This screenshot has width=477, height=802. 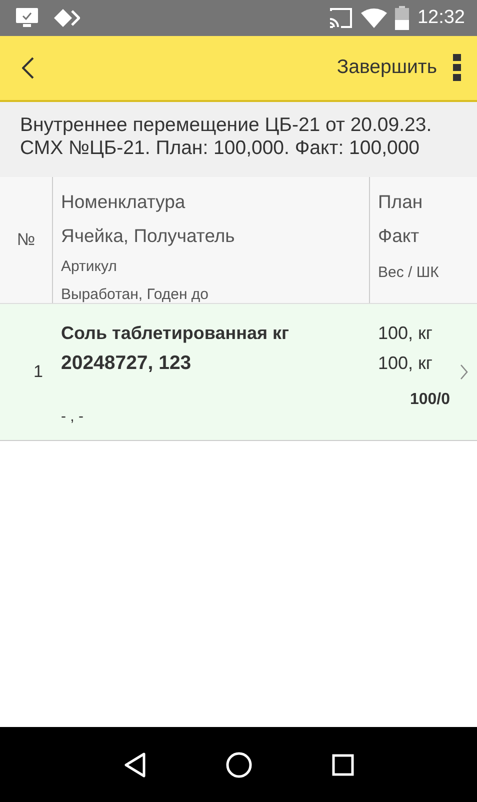 I want to click on back-nav-icon, so click(x=135, y=765).